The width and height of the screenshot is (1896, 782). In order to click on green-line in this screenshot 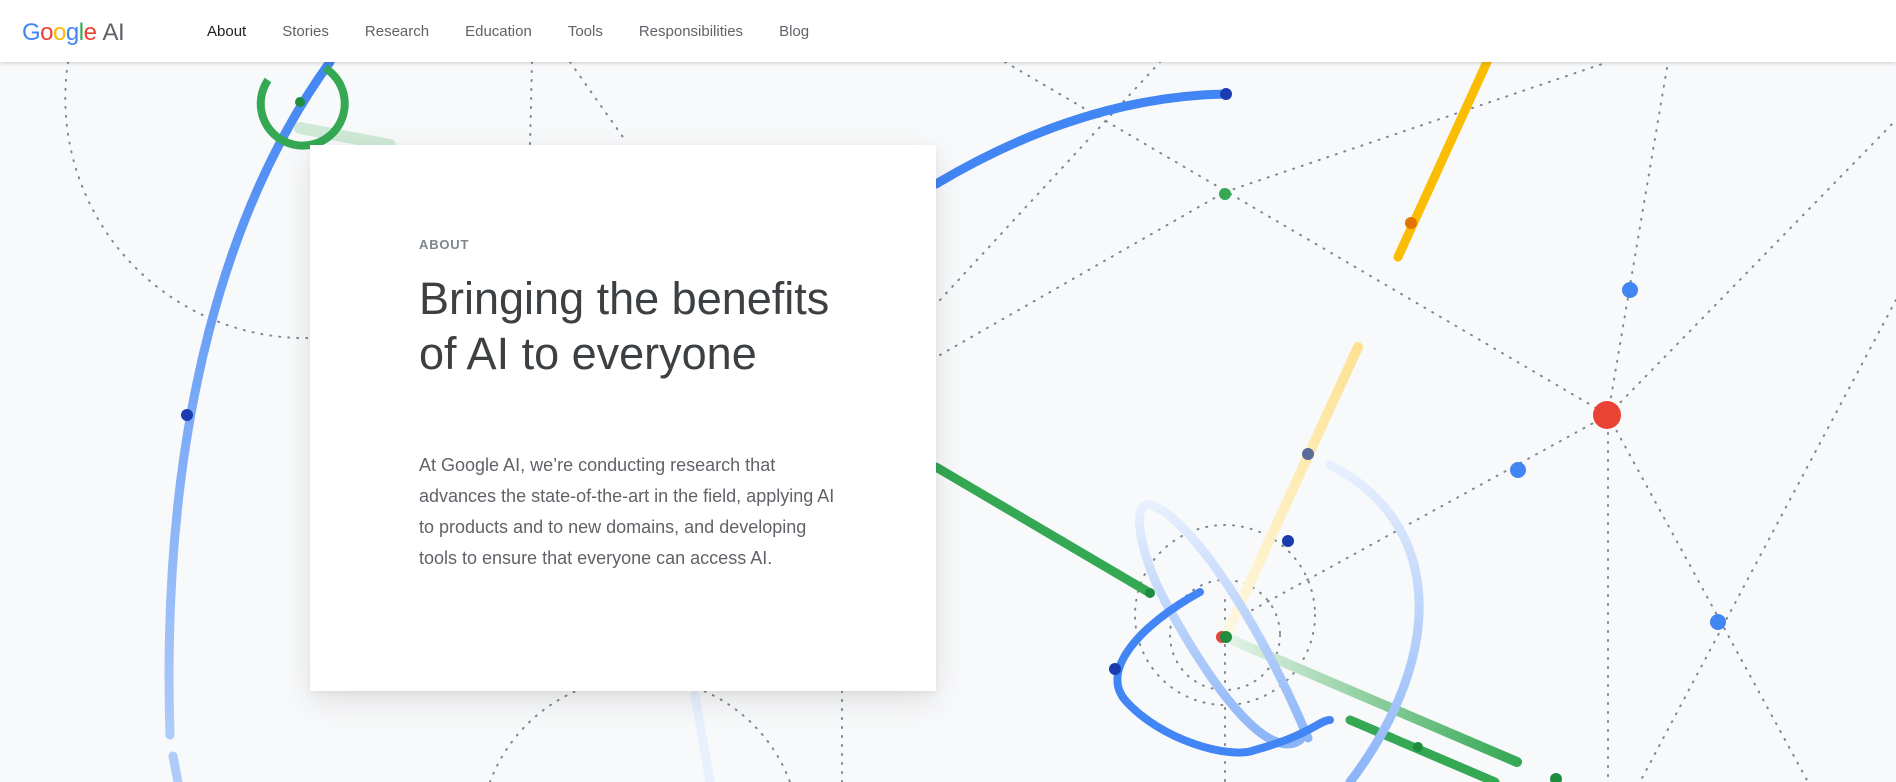, I will do `click(1043, 530)`.